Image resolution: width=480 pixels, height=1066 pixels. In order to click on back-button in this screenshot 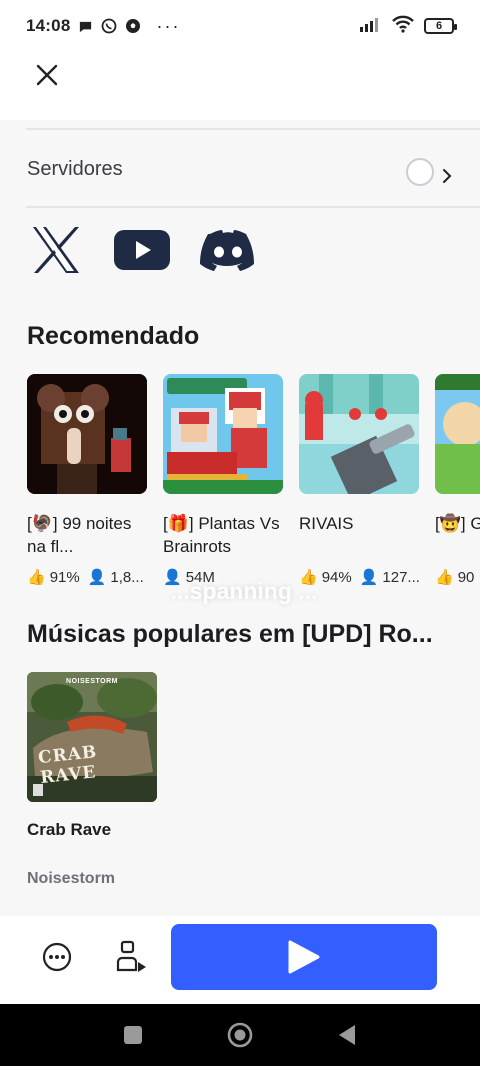, I will do `click(347, 1035)`.